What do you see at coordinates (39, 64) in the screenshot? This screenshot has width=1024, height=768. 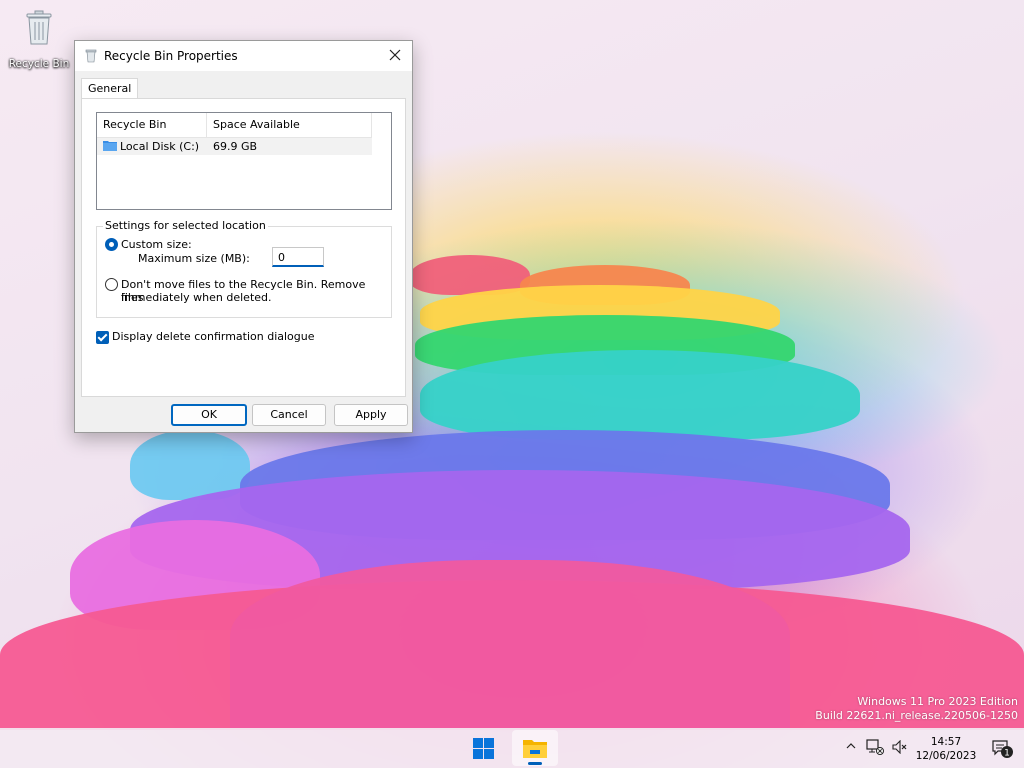 I see `recycle-bin-label: Recycle Bin` at bounding box center [39, 64].